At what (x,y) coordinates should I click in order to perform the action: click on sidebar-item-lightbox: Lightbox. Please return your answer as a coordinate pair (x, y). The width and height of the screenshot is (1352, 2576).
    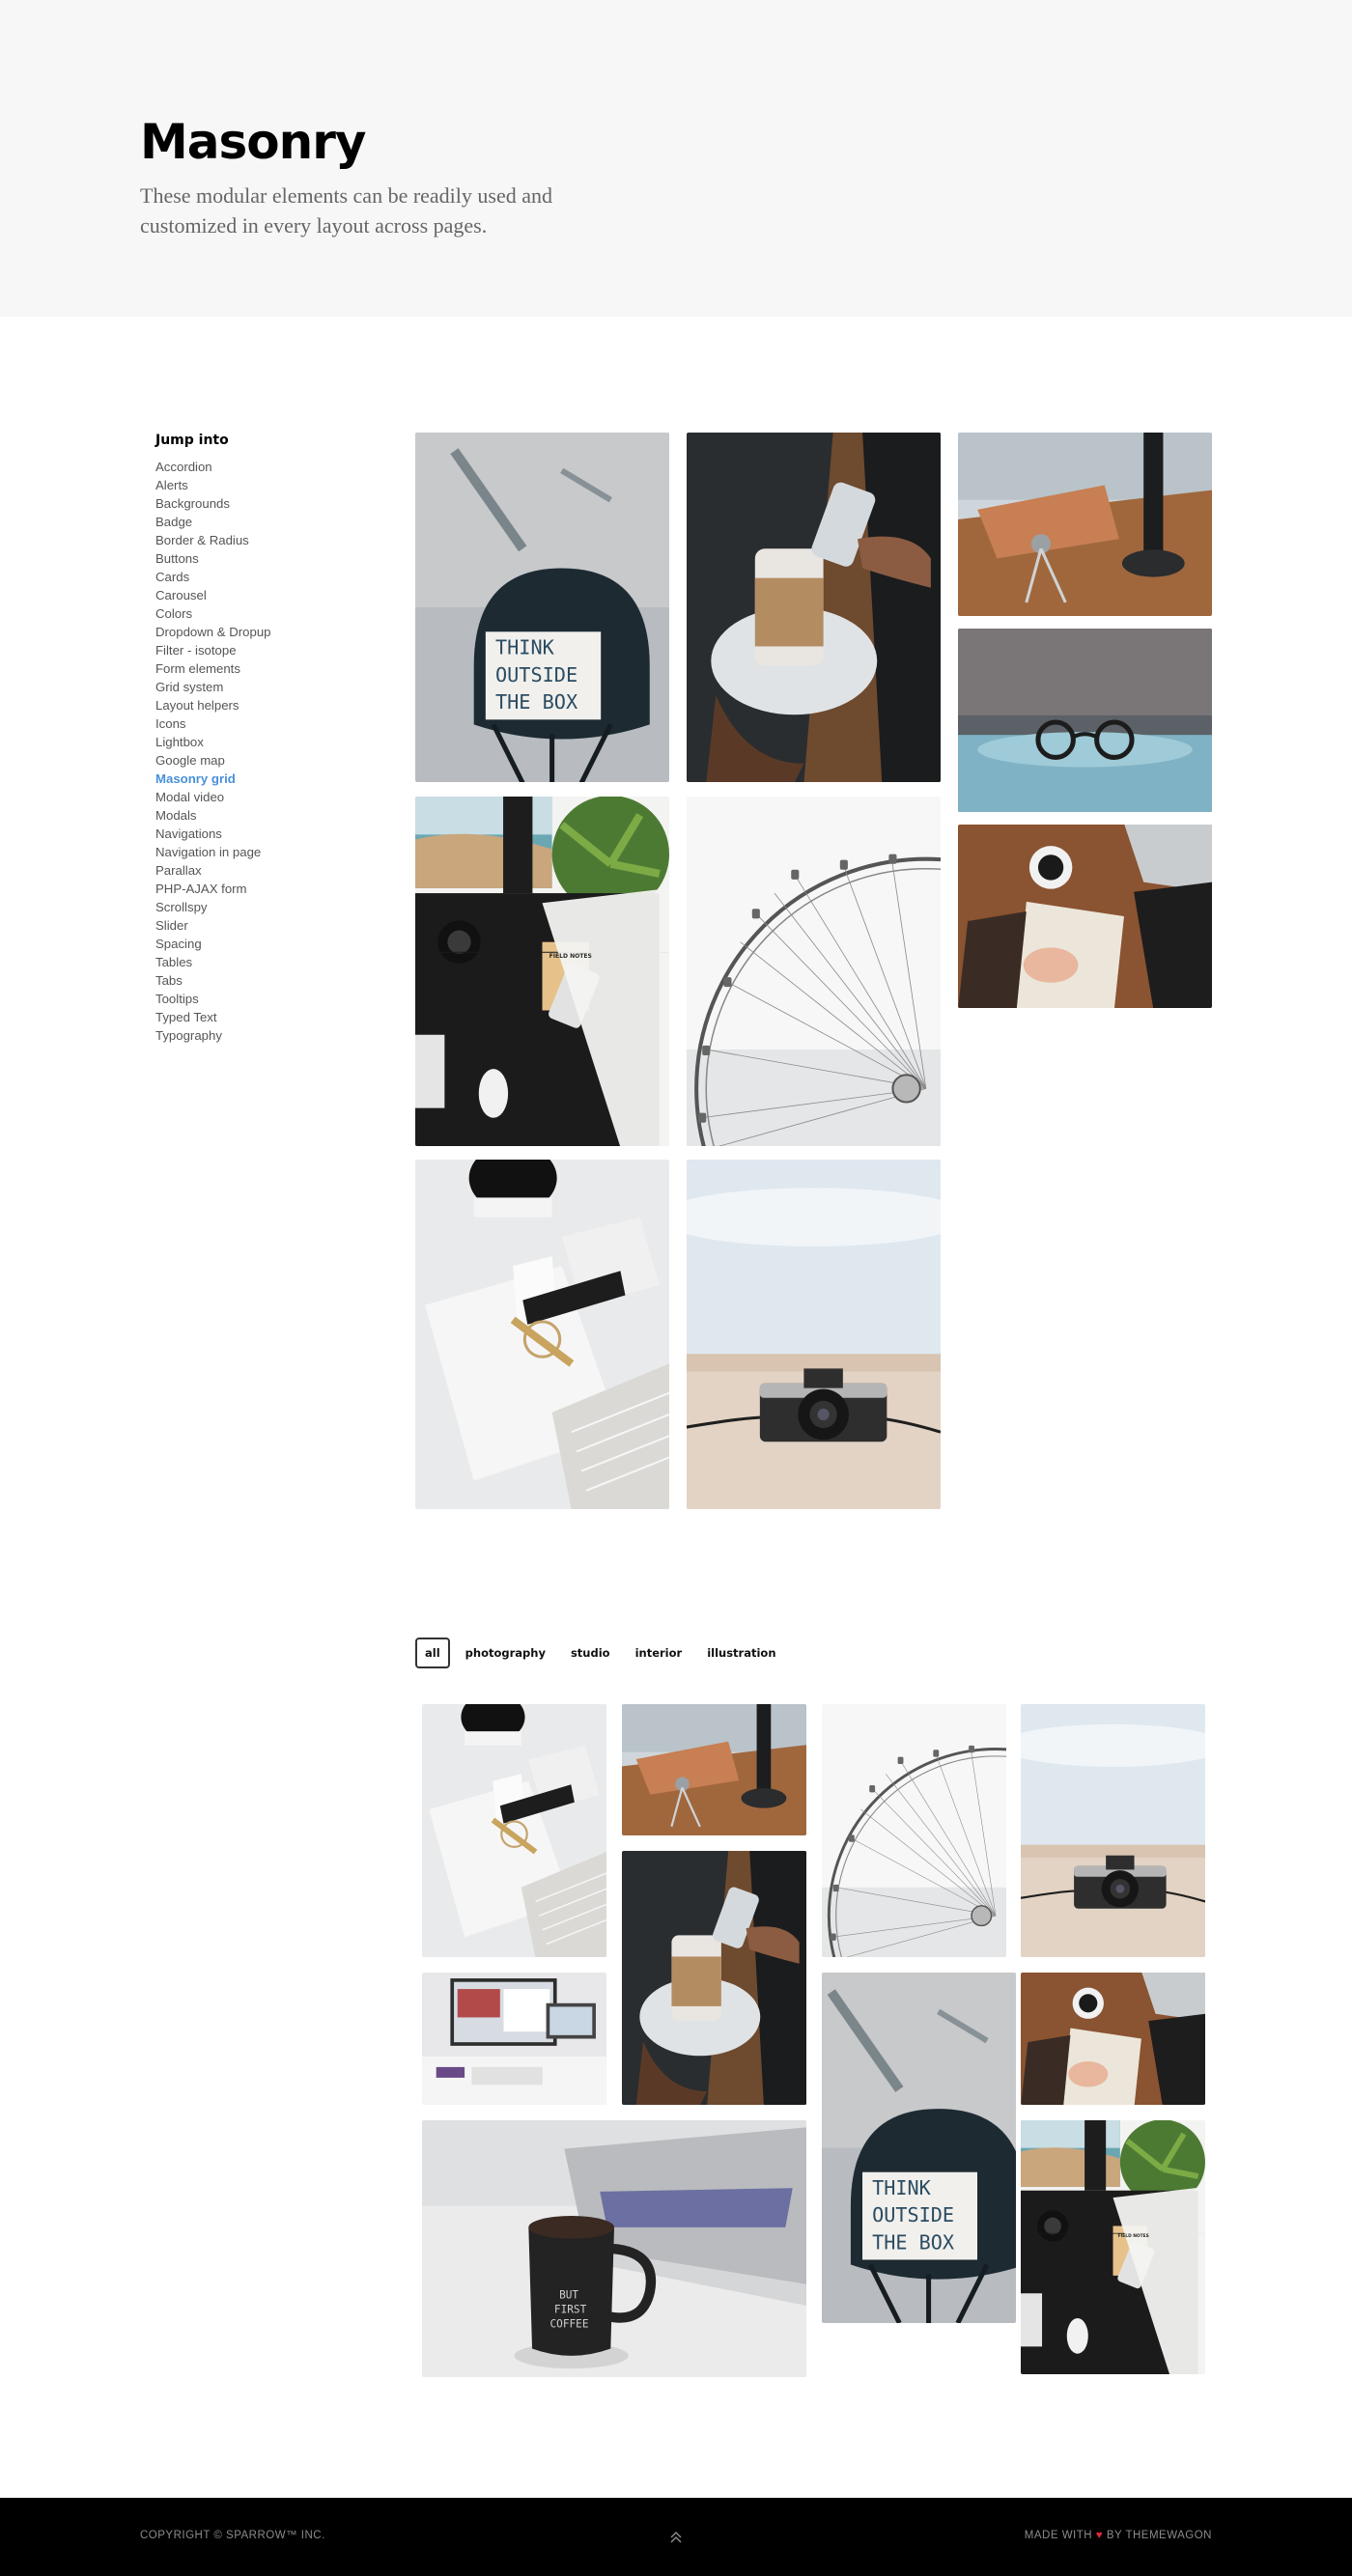
    Looking at the image, I should click on (261, 742).